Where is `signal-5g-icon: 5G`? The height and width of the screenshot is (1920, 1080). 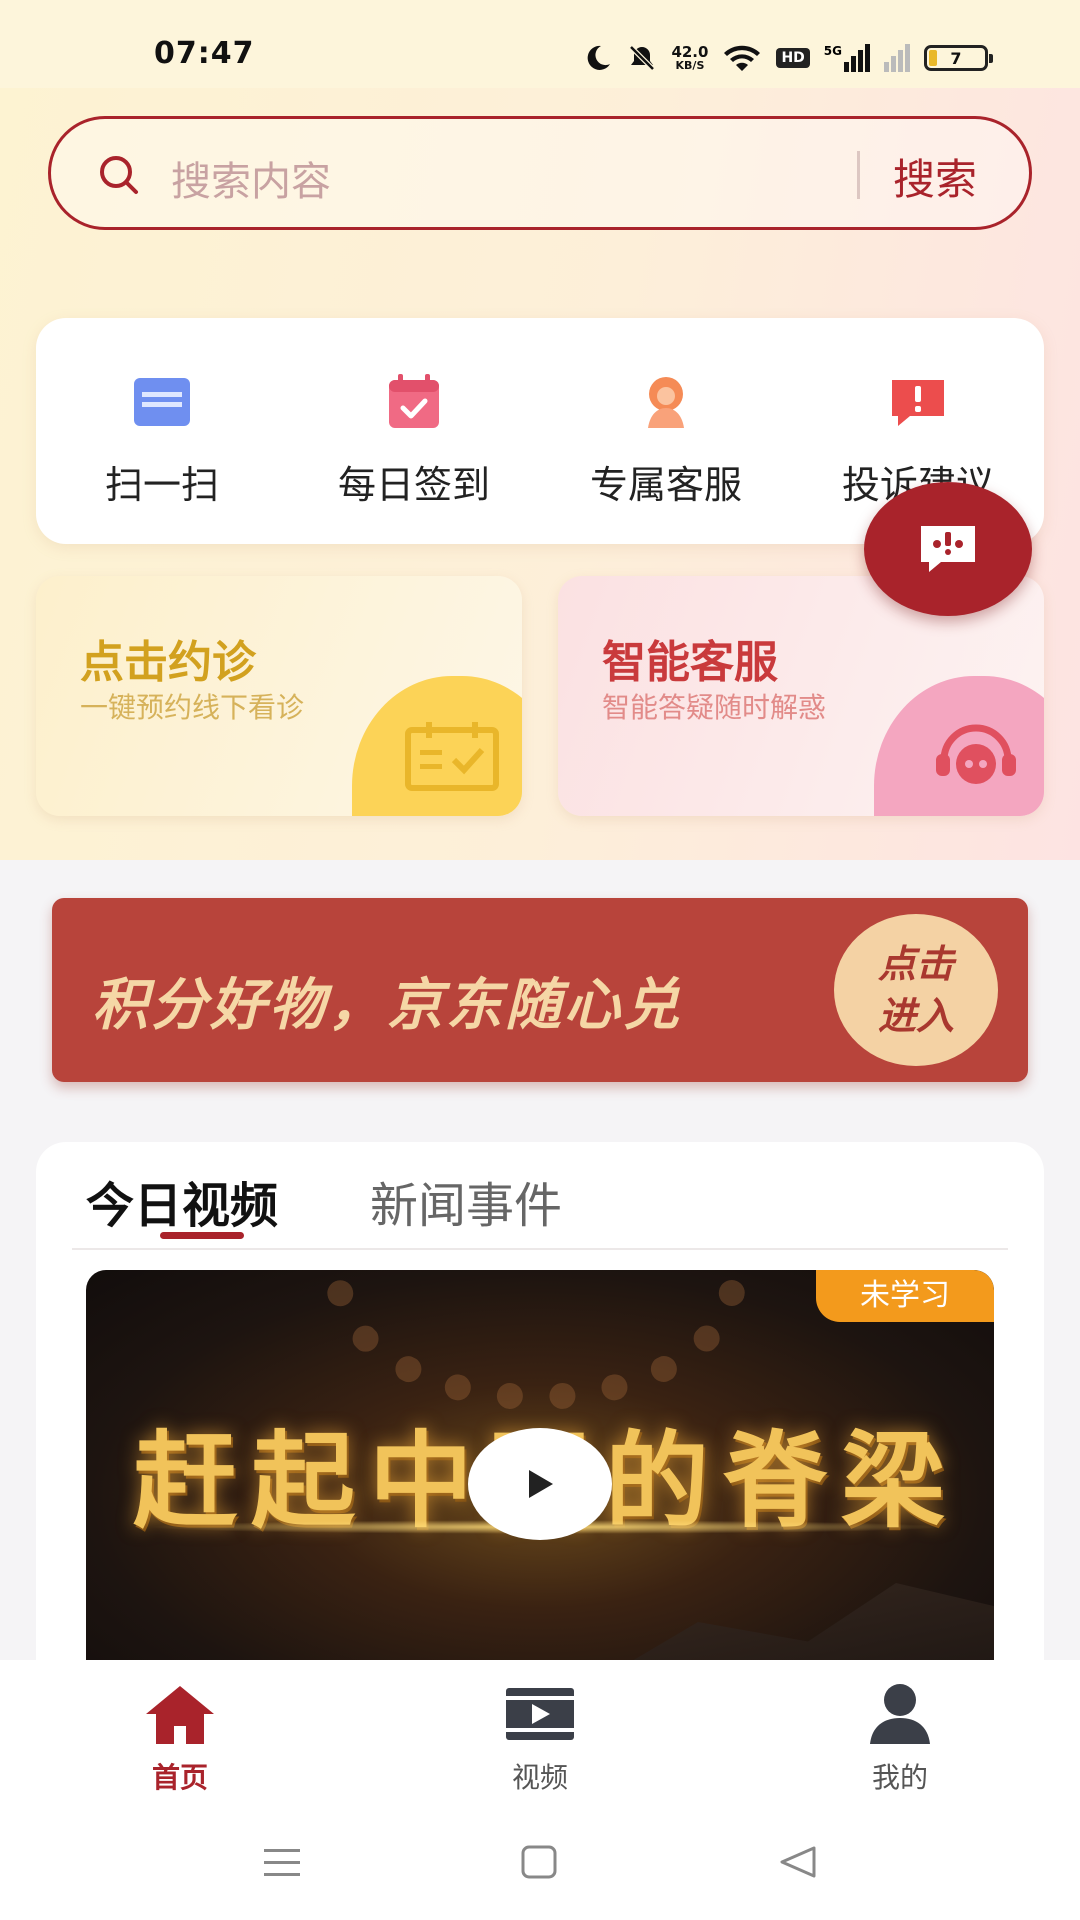
signal-5g-icon: 5G is located at coordinates (847, 58).